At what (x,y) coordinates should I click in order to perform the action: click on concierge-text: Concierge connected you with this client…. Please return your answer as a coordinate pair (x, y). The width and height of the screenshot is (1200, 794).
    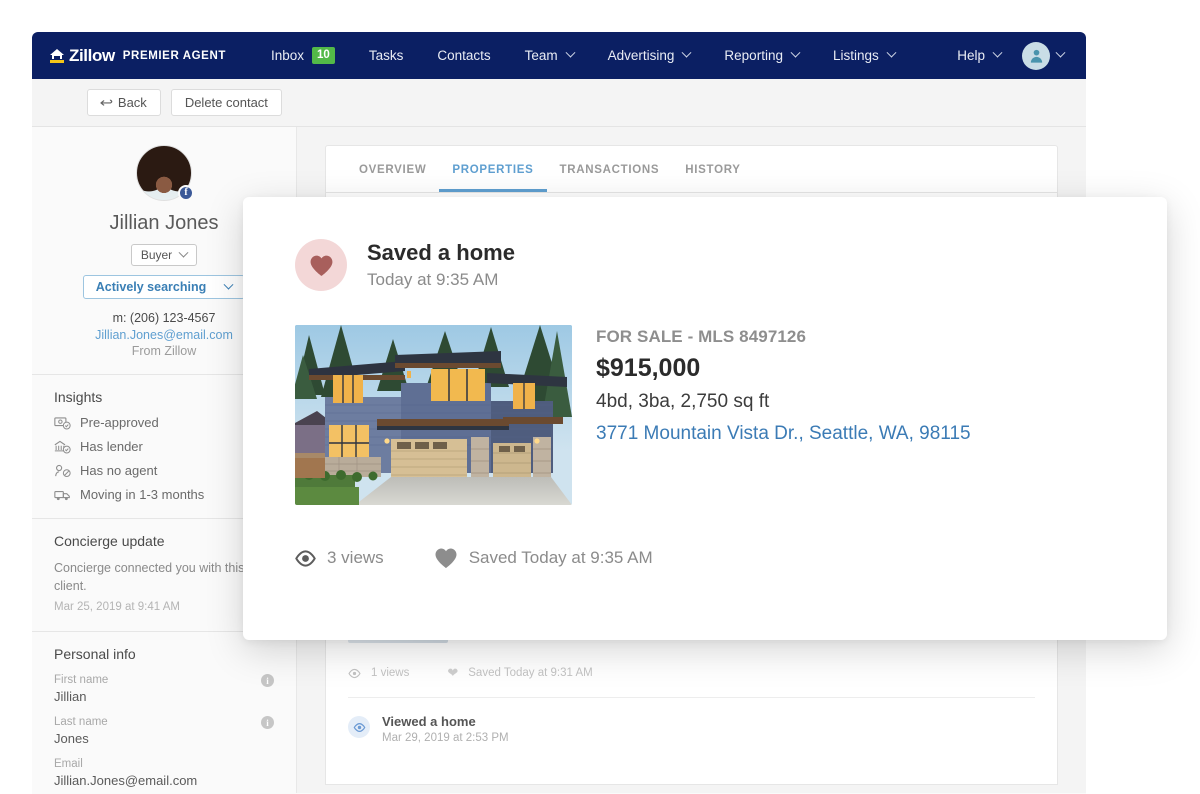
    Looking at the image, I should click on (149, 577).